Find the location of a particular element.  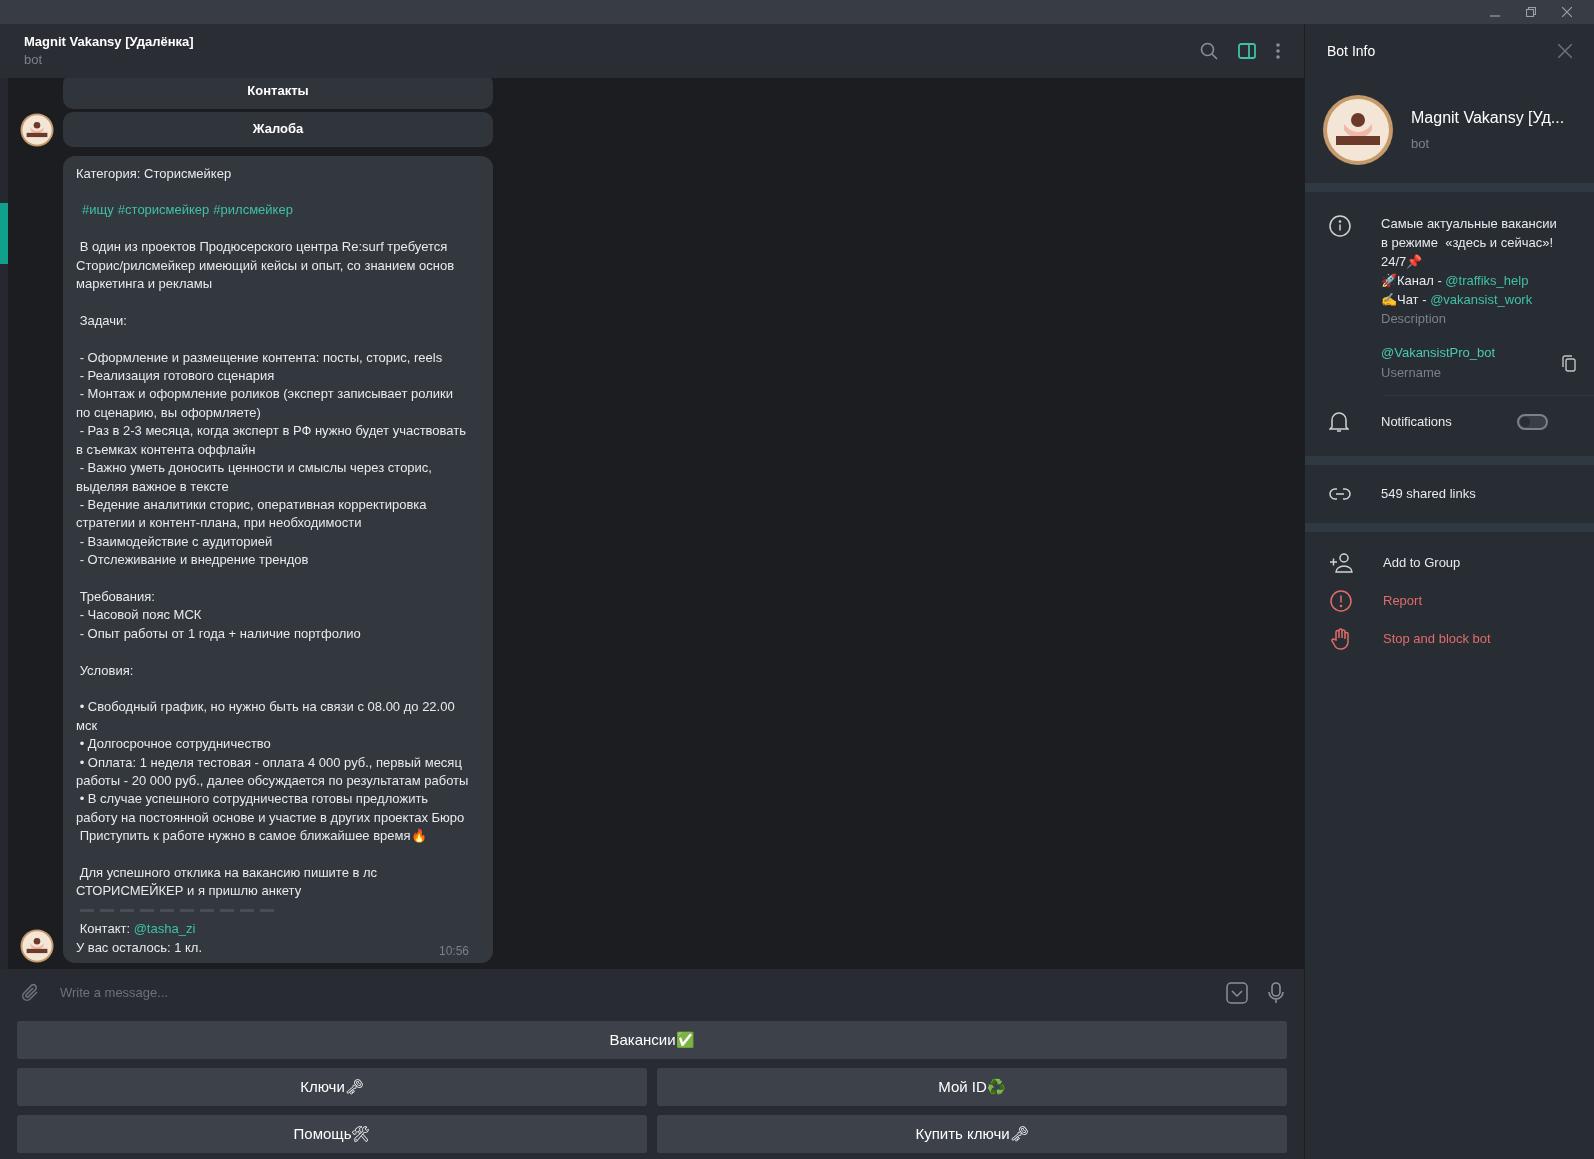

add-user-icon is located at coordinates (1341, 563).